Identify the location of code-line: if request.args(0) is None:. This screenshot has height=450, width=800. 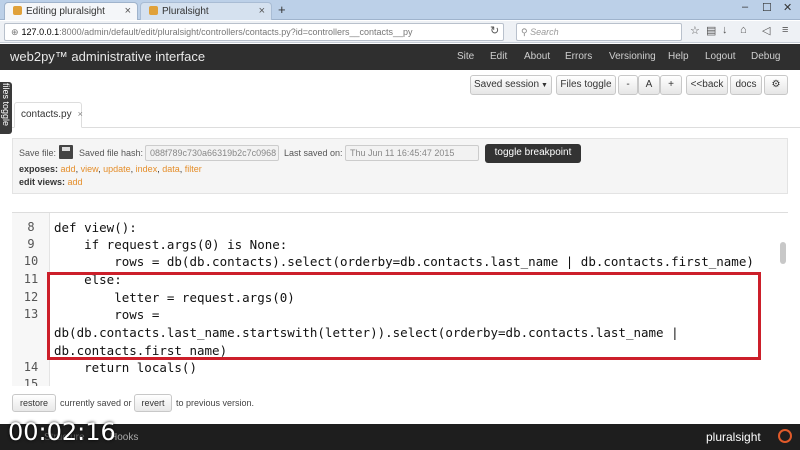
(171, 244).